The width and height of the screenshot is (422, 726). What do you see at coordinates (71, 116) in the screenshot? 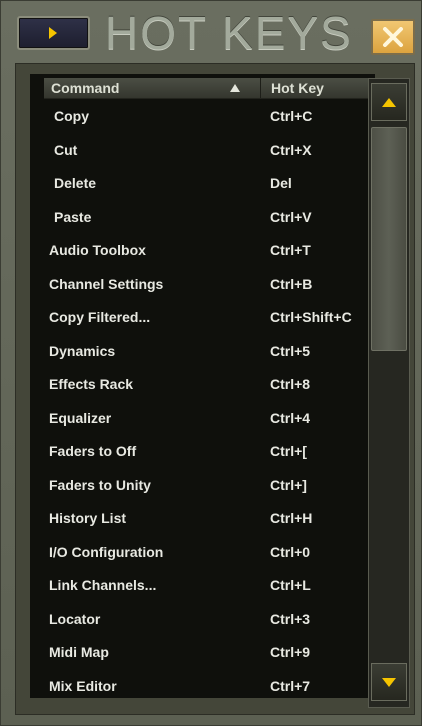
I see `command-label: Copy` at bounding box center [71, 116].